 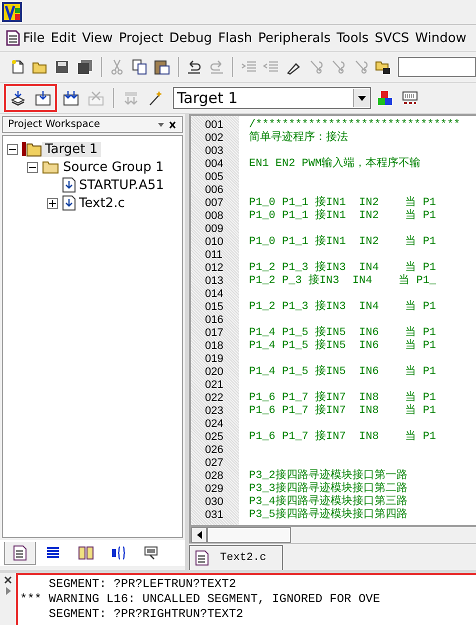 I want to click on line-number: 024, so click(x=214, y=424).